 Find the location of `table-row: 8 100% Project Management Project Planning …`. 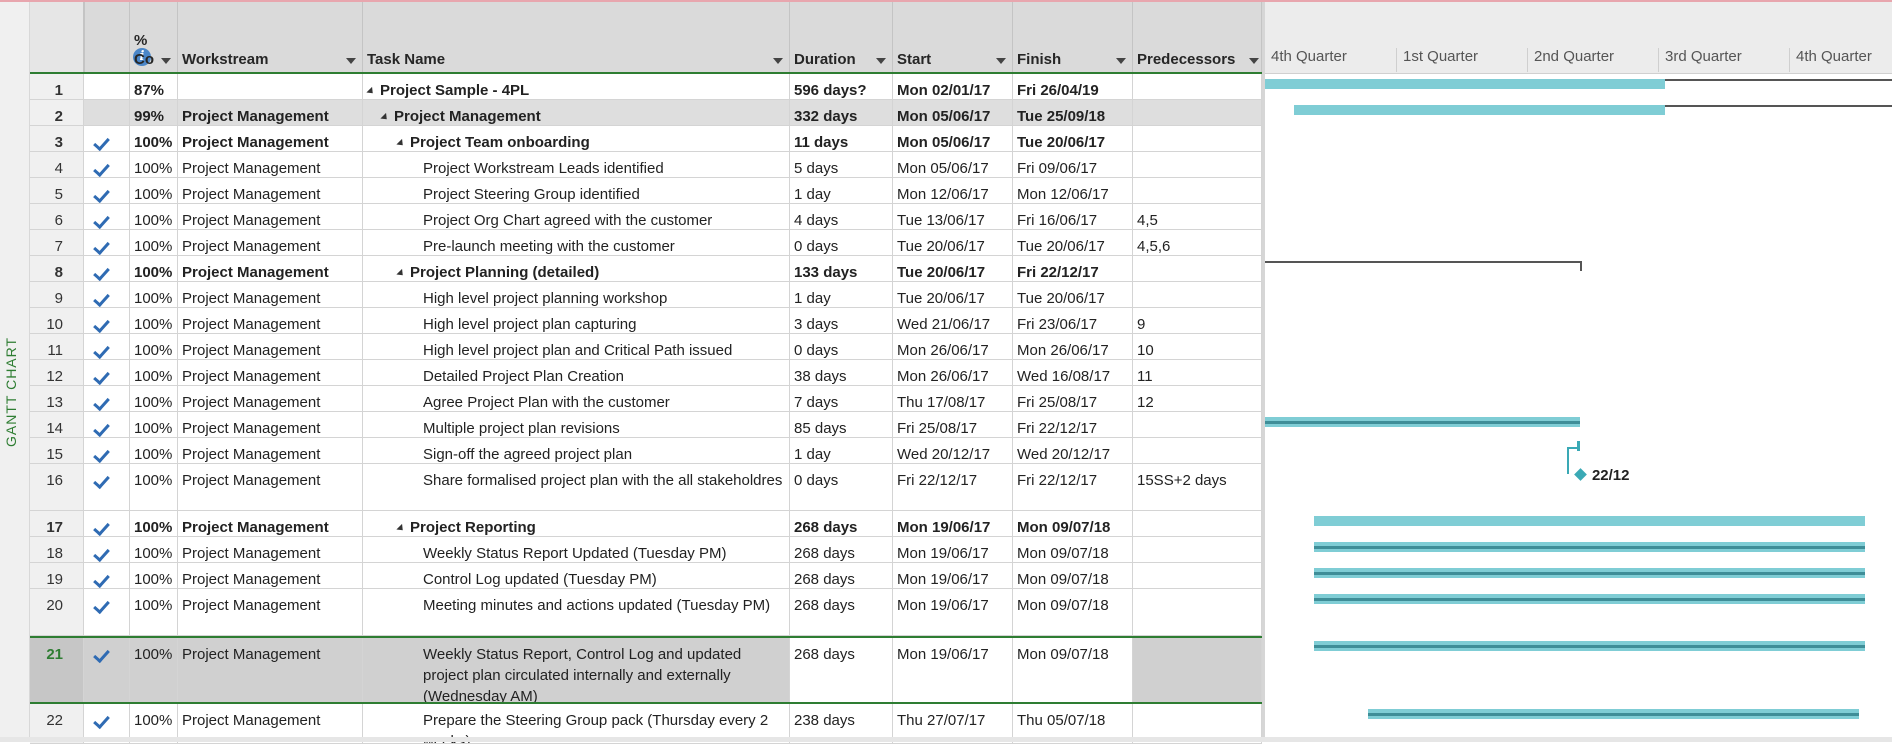

table-row: 8 100% Project Management Project Planning … is located at coordinates (646, 269).